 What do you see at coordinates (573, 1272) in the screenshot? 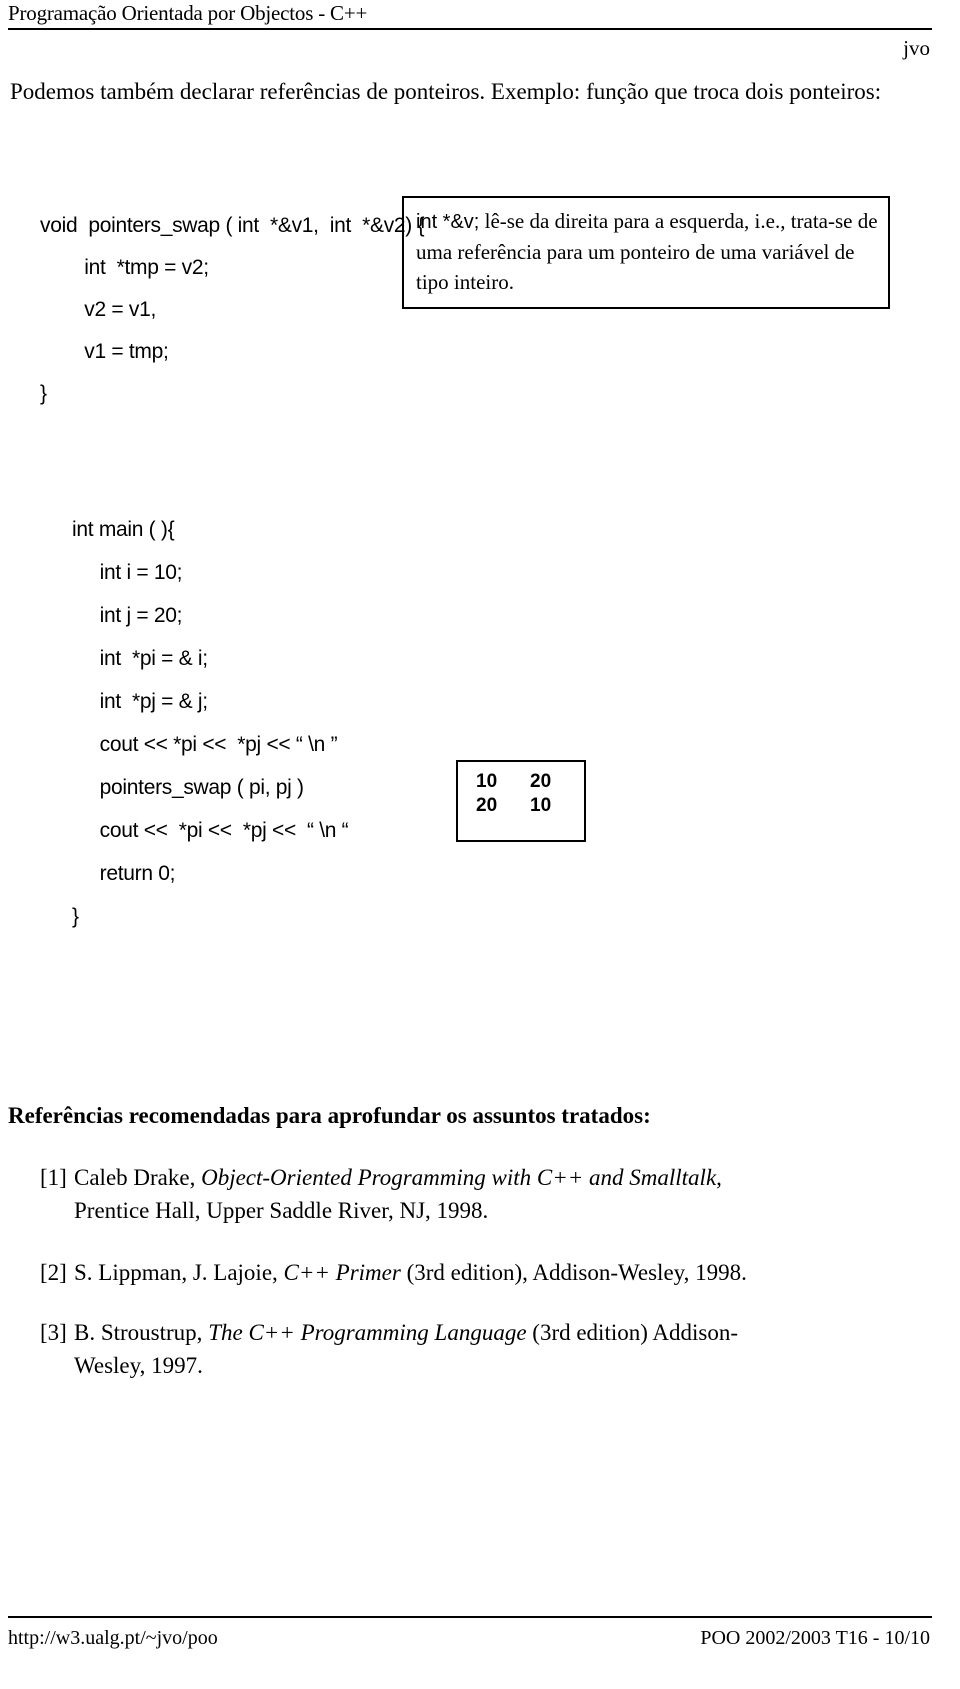
I see `reference-publisher: (3rd edition), Addison-Wesley, 1998.` at bounding box center [573, 1272].